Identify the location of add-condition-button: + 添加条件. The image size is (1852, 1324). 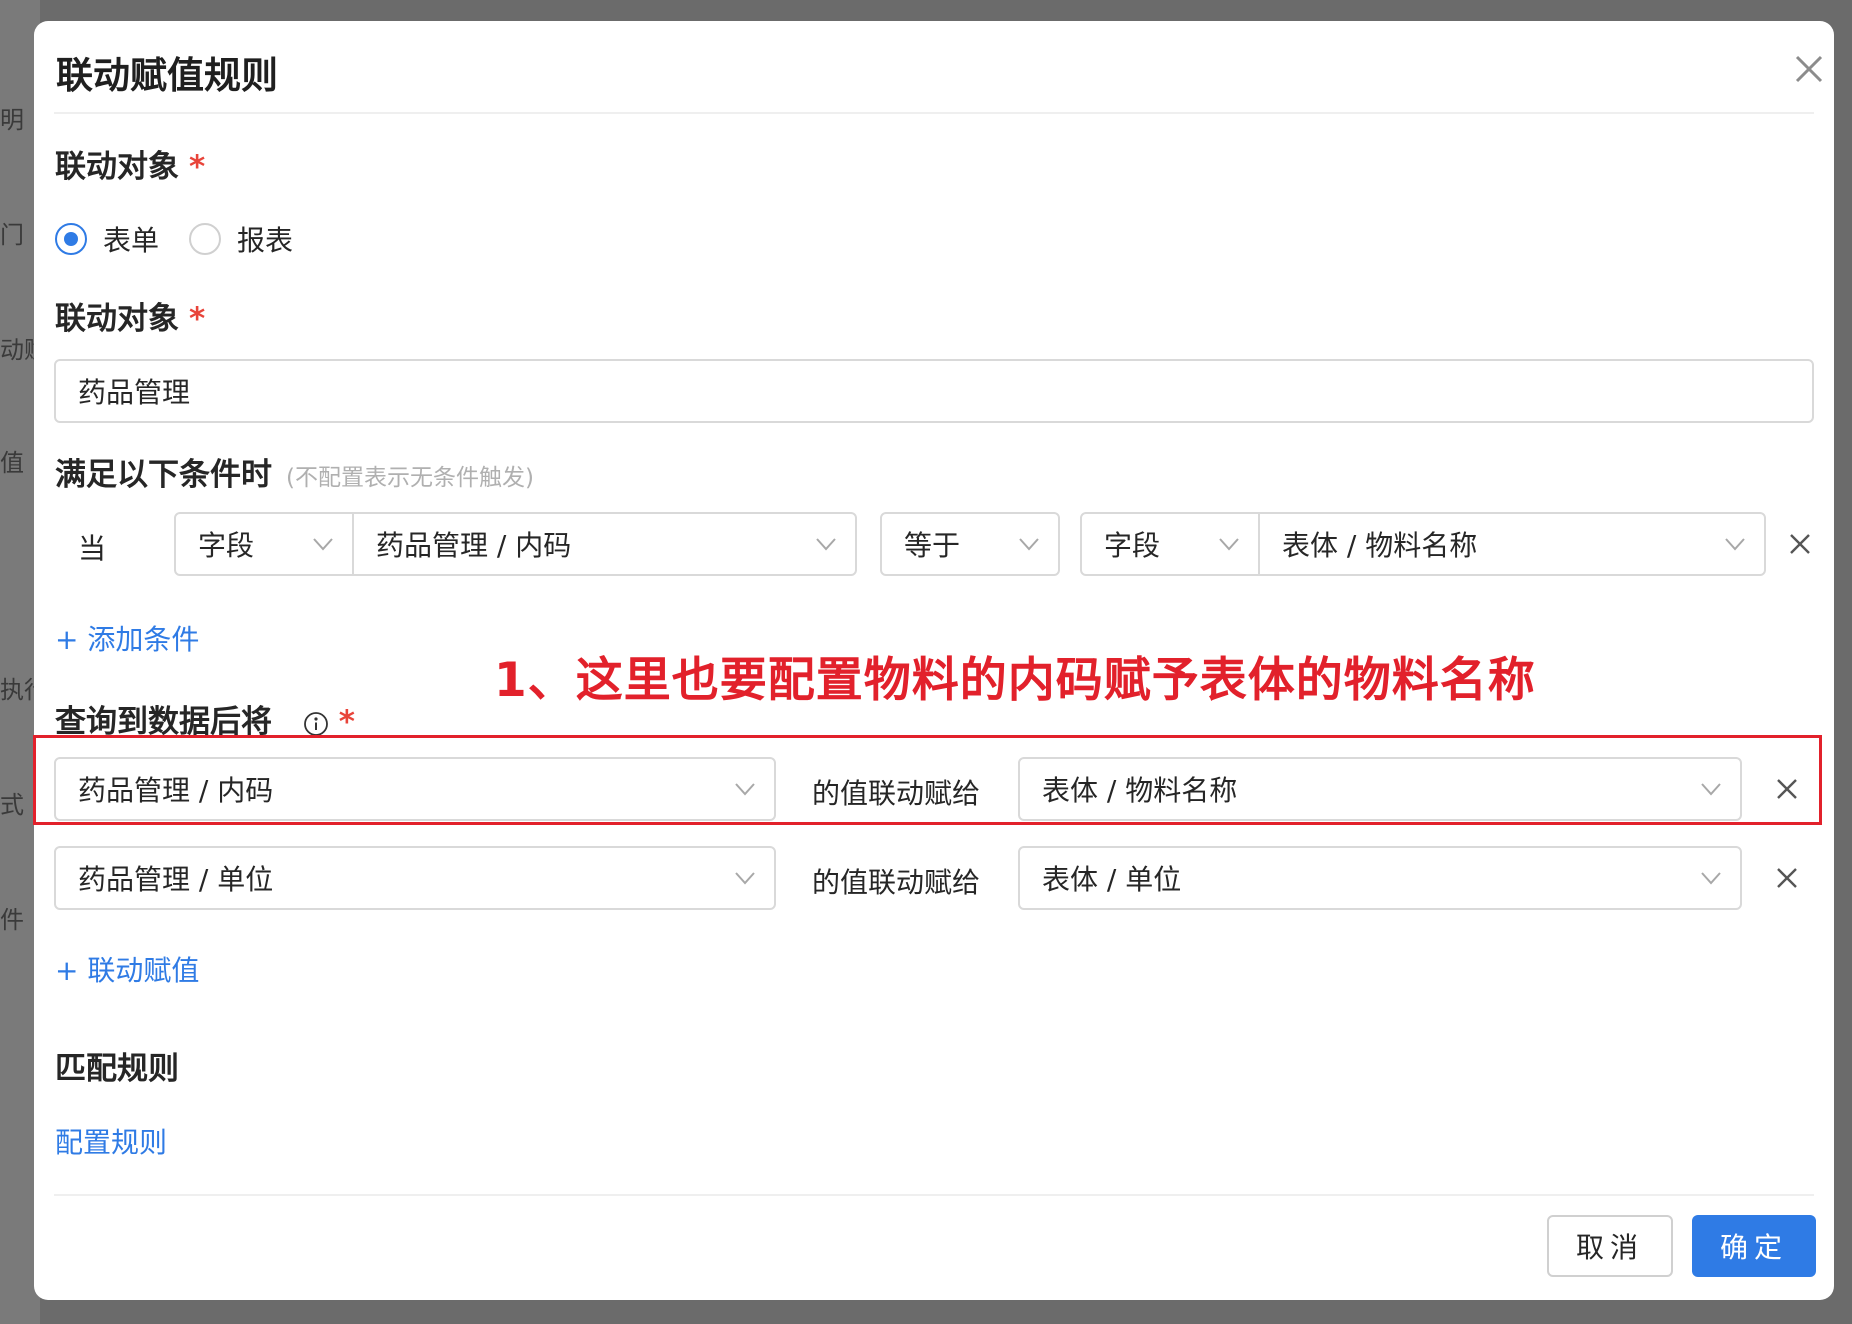
(127, 638).